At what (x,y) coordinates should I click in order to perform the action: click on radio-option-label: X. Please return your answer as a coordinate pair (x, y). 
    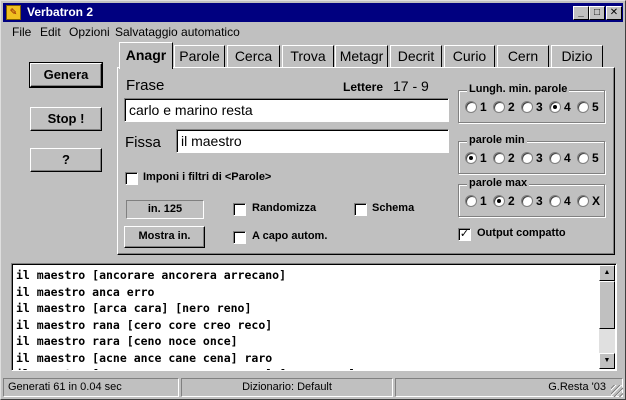
    Looking at the image, I should click on (596, 201).